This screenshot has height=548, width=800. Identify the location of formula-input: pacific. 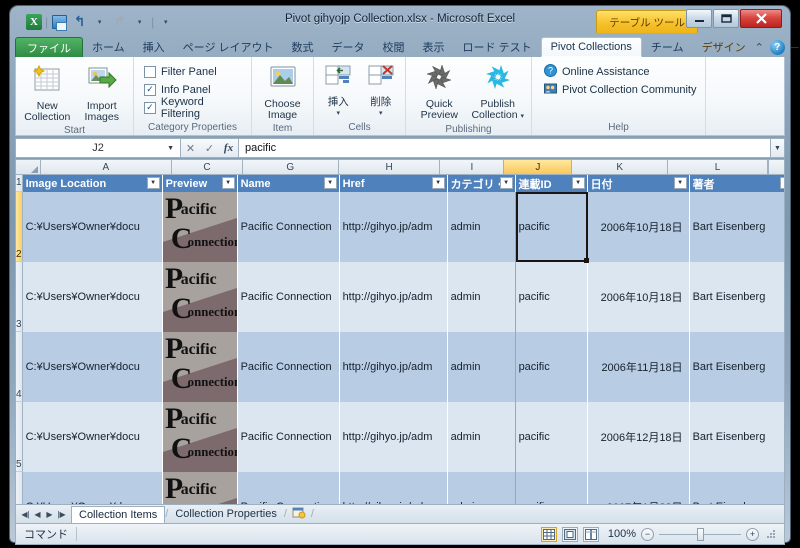
(505, 148).